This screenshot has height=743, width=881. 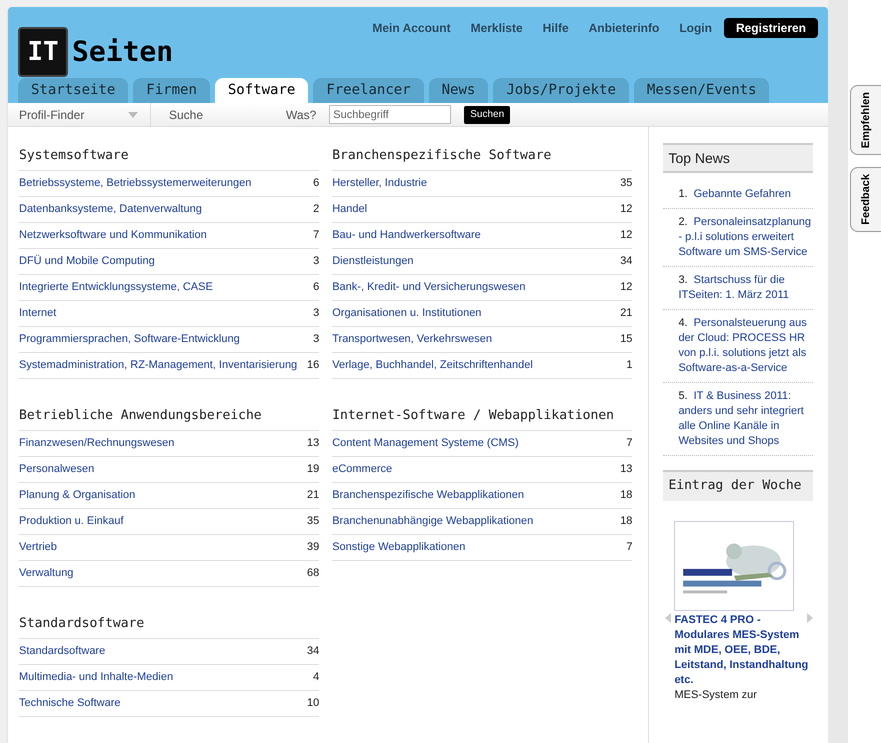 What do you see at coordinates (432, 365) in the screenshot?
I see `category-link: Verlage, Buchhandel, Zeitschriftenhandel` at bounding box center [432, 365].